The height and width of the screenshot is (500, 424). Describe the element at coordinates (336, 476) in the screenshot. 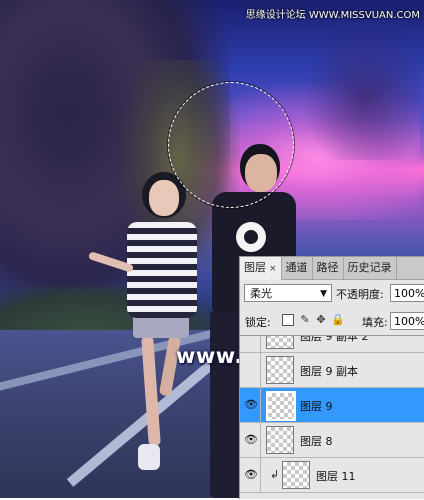

I see `layer-name: 图层 11` at that location.